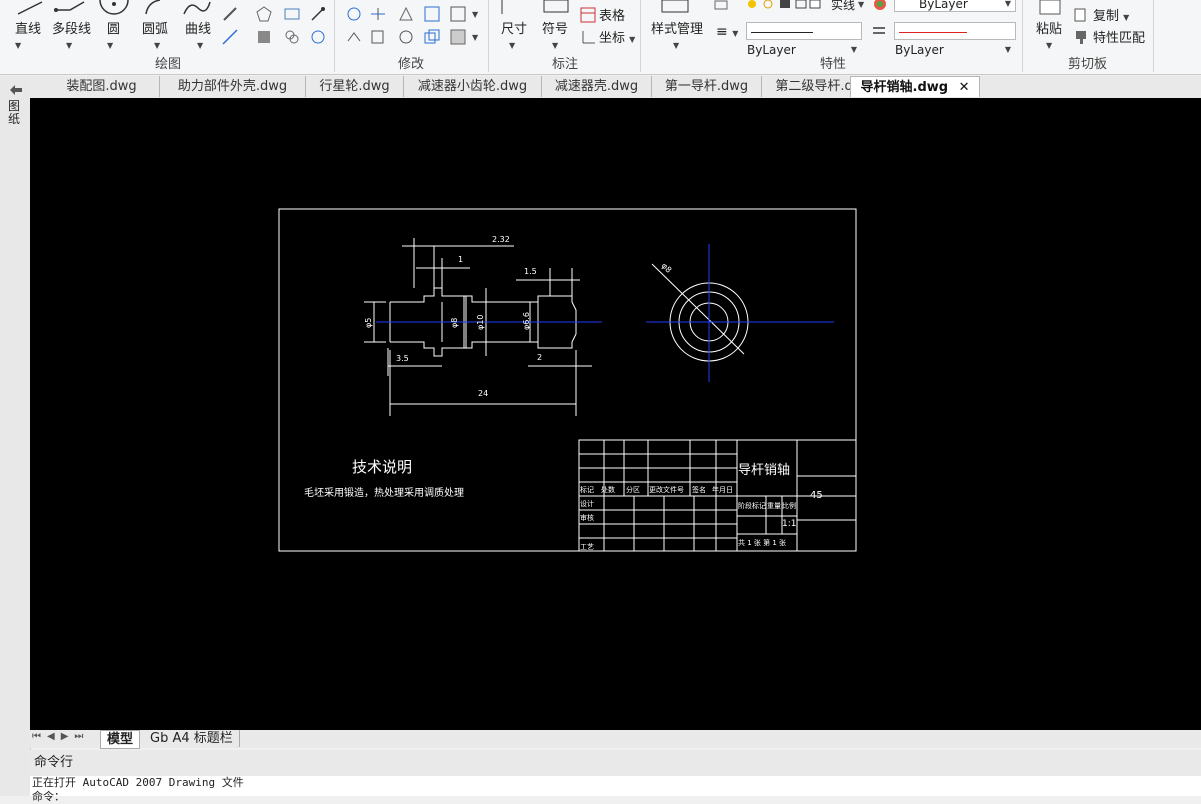  I want to click on doc-tab: 装配图.dwg, so click(102, 86).